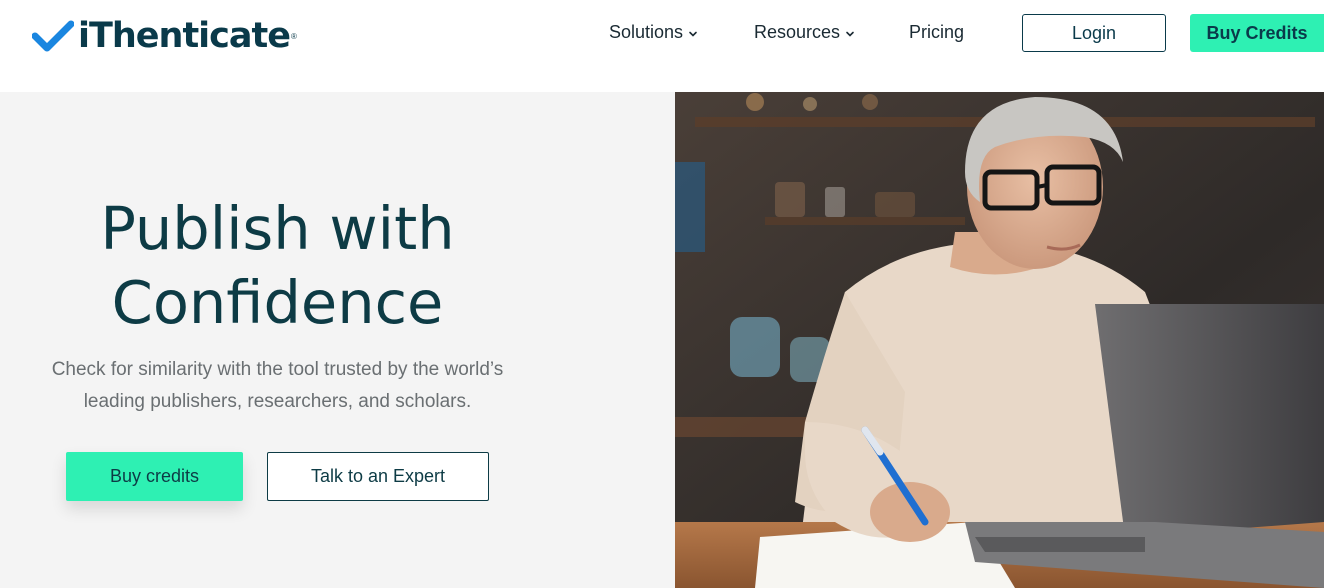  What do you see at coordinates (277, 302) in the screenshot?
I see `hero-title-line2: Confidence` at bounding box center [277, 302].